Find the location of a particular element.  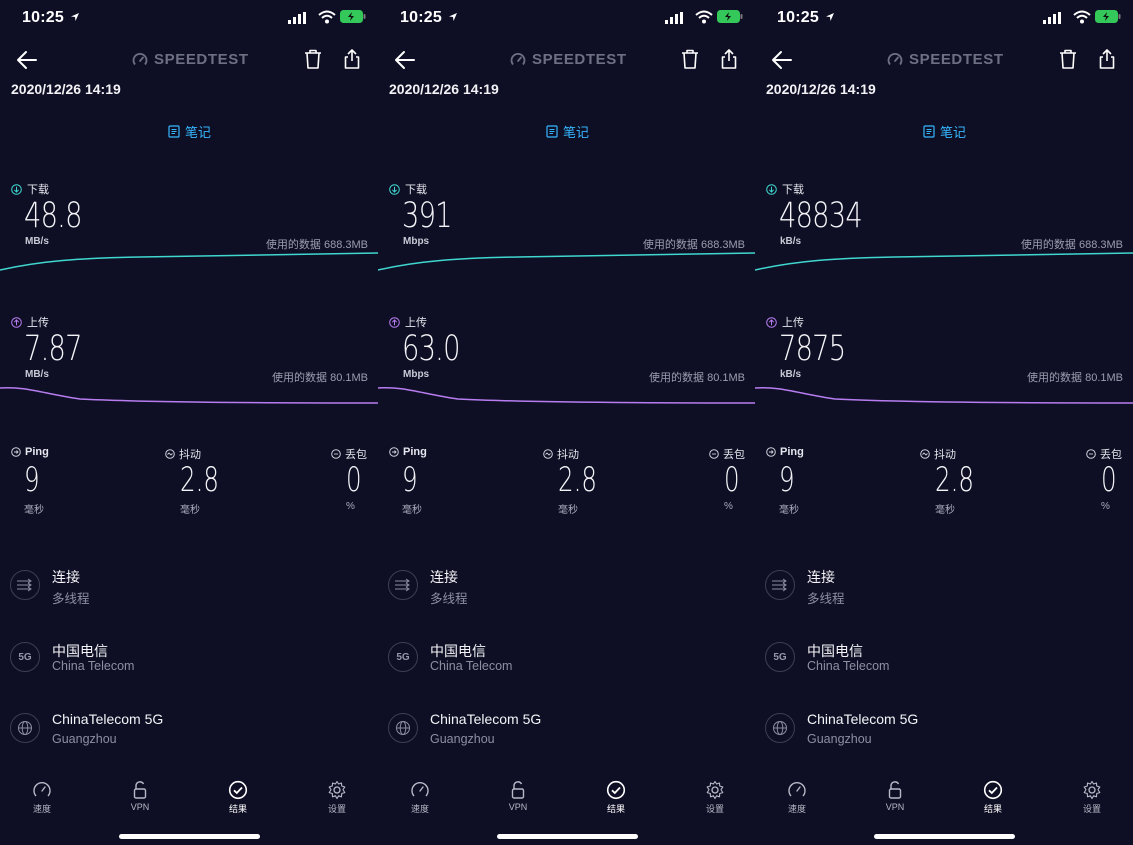

ping-unit: 毫秒 is located at coordinates (412, 510).